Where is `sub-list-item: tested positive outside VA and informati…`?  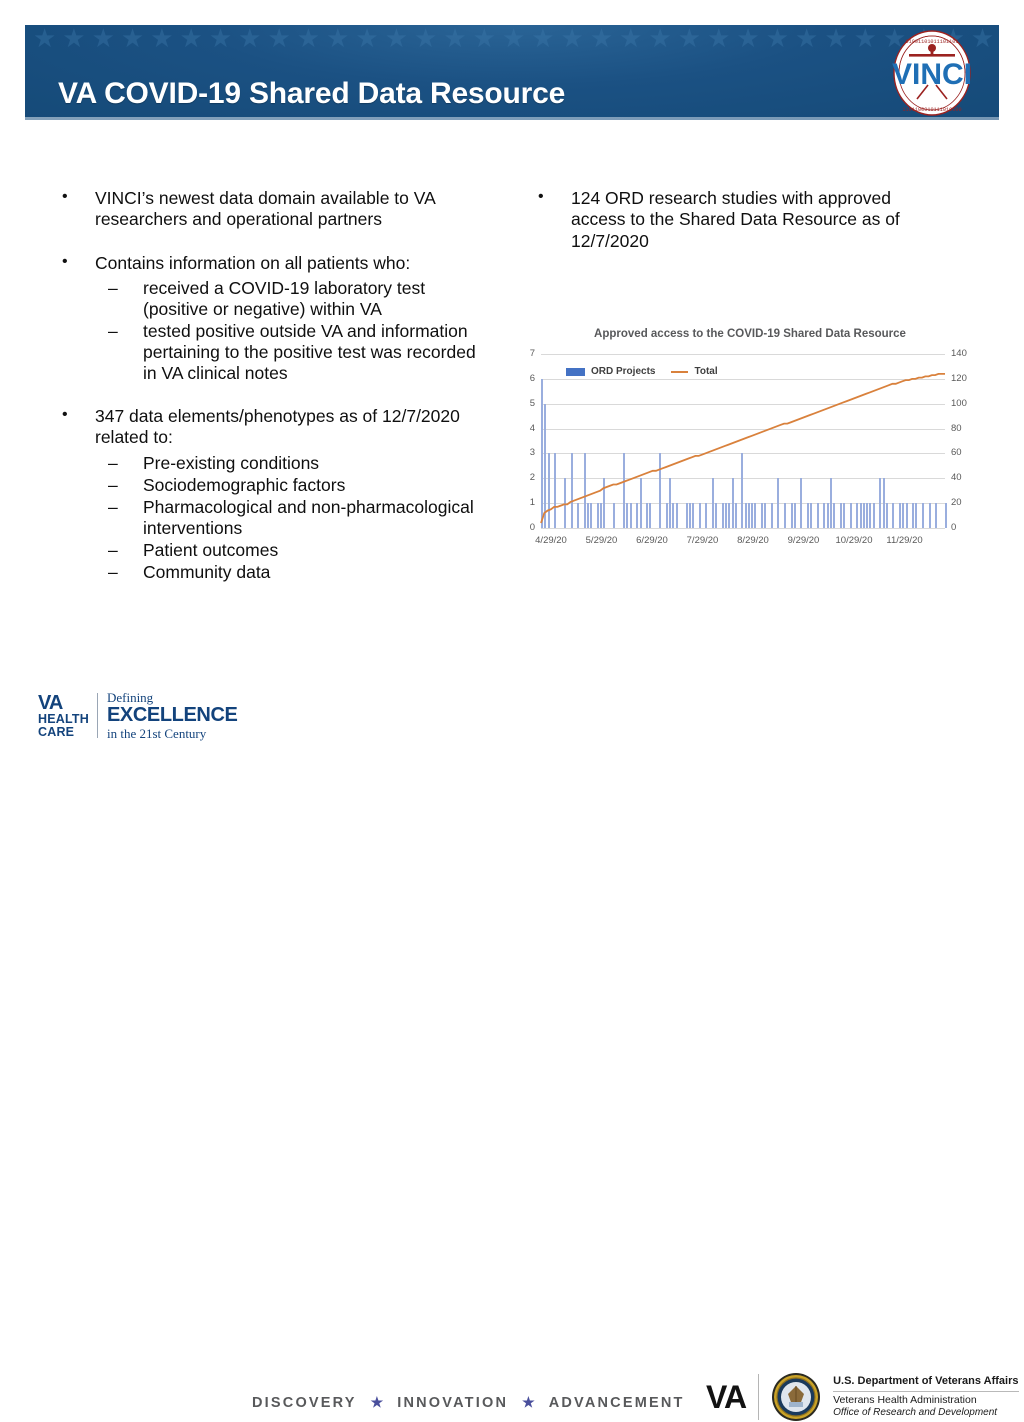 sub-list-item: tested positive outside VA and informati… is located at coordinates (288, 352).